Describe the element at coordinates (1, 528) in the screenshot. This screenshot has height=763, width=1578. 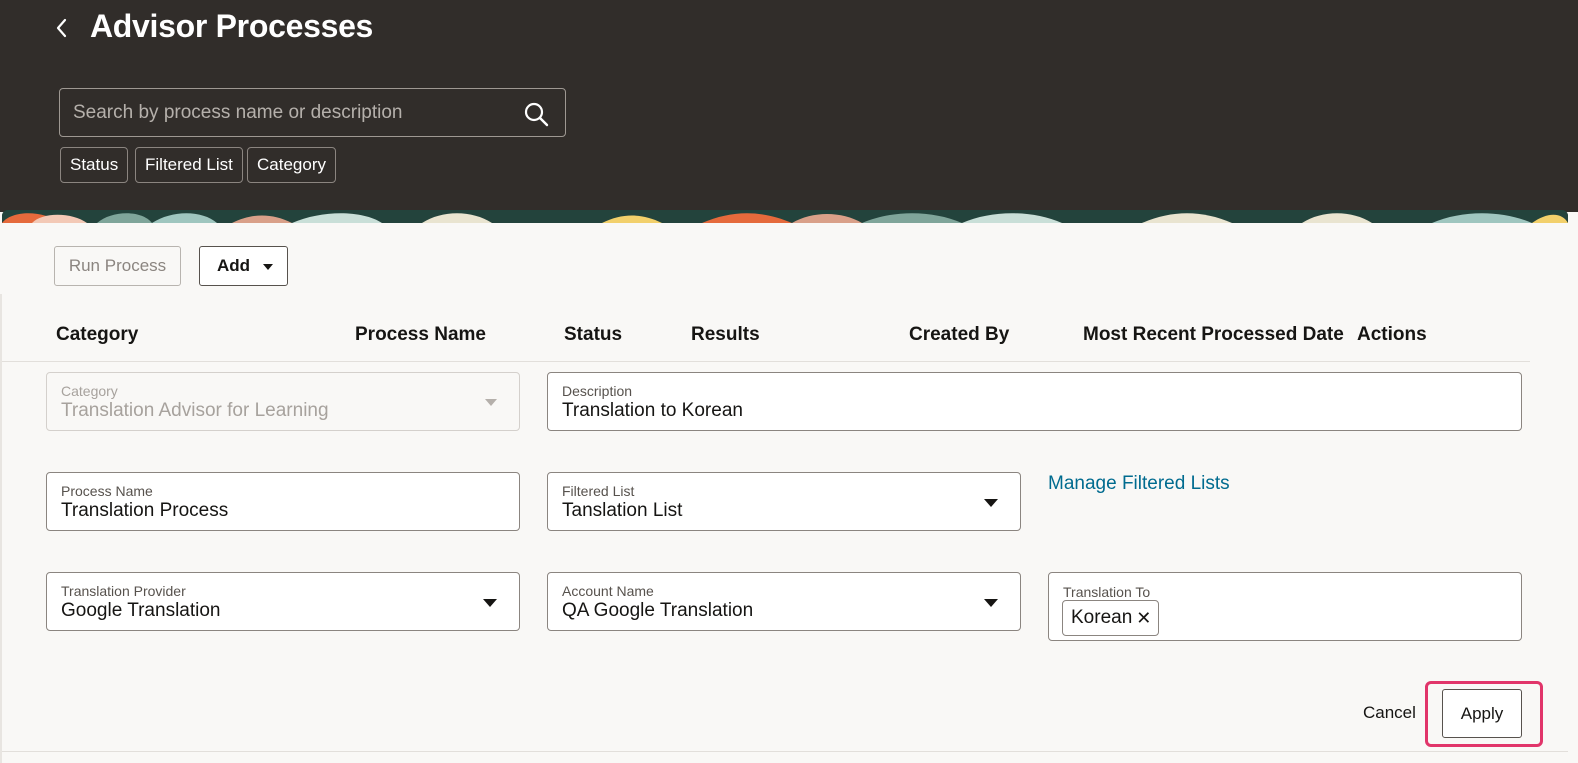
I see `panel-edge` at that location.